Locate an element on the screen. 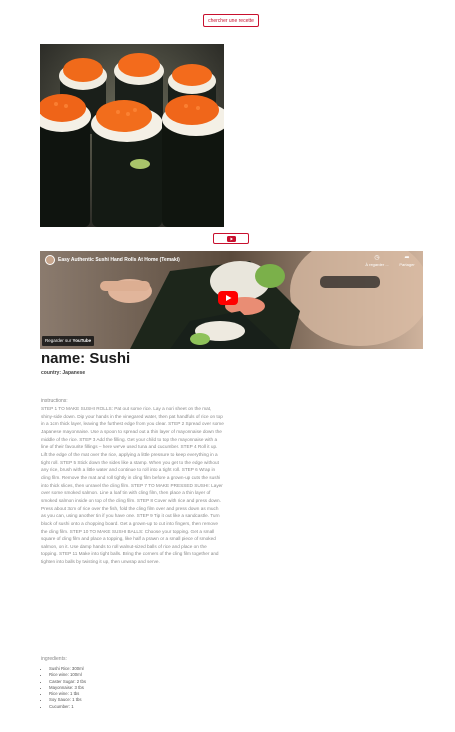  watch-on-youtube: Regarder sur YouTube is located at coordinates (68, 341).